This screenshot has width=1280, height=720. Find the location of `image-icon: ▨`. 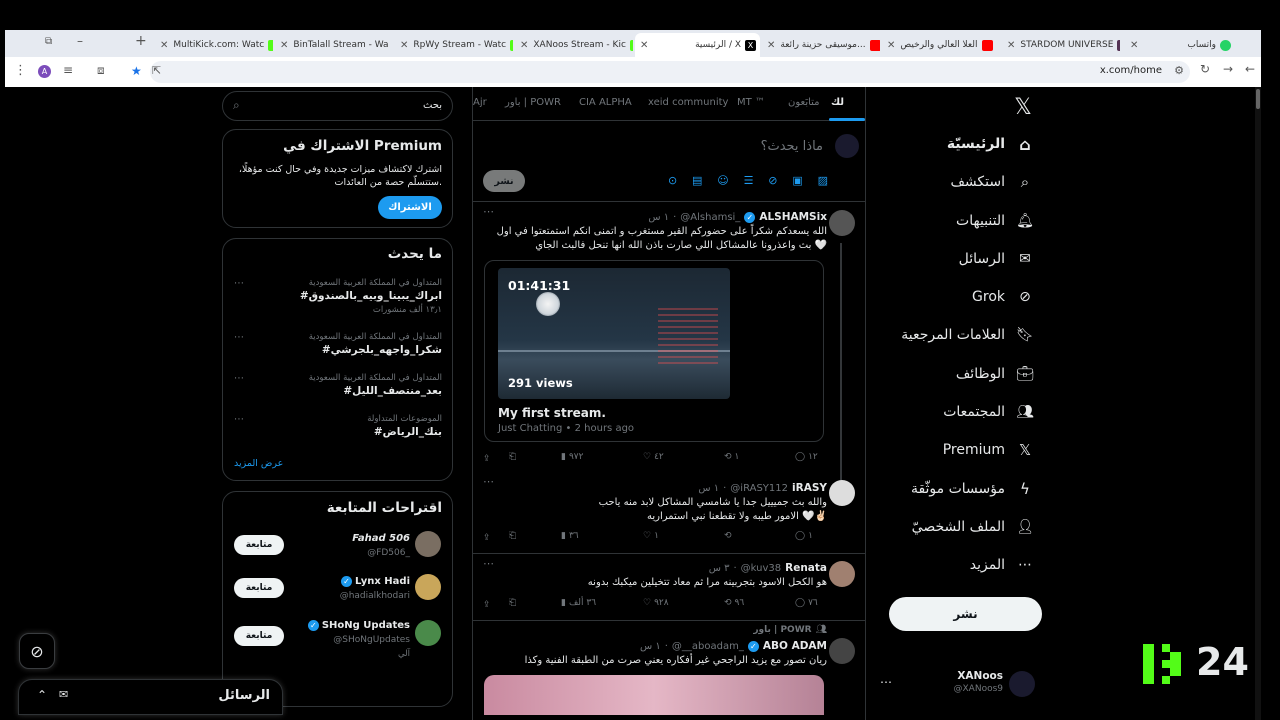

image-icon: ▨ is located at coordinates (823, 181).